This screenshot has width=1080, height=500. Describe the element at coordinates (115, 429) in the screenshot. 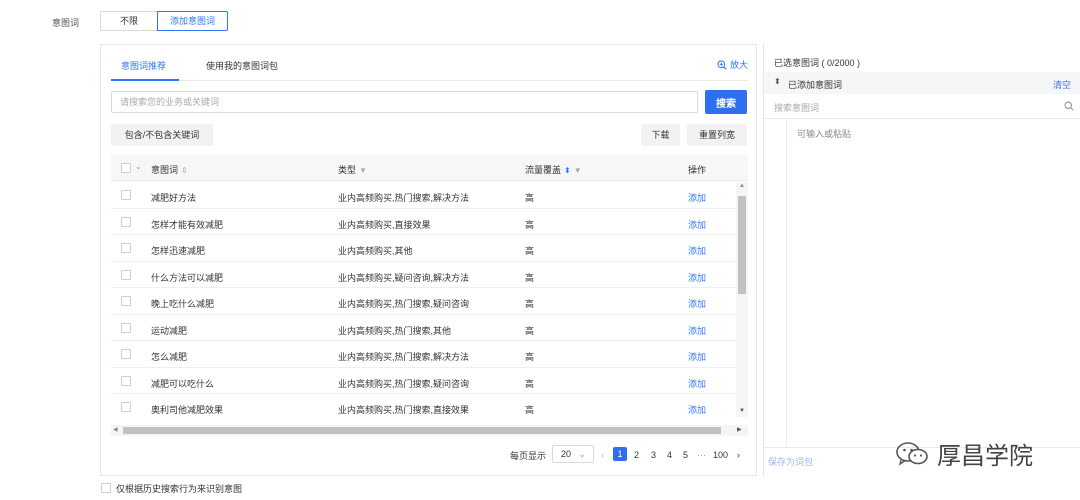

I see `scroll-left-arrow-icon: ◀` at that location.